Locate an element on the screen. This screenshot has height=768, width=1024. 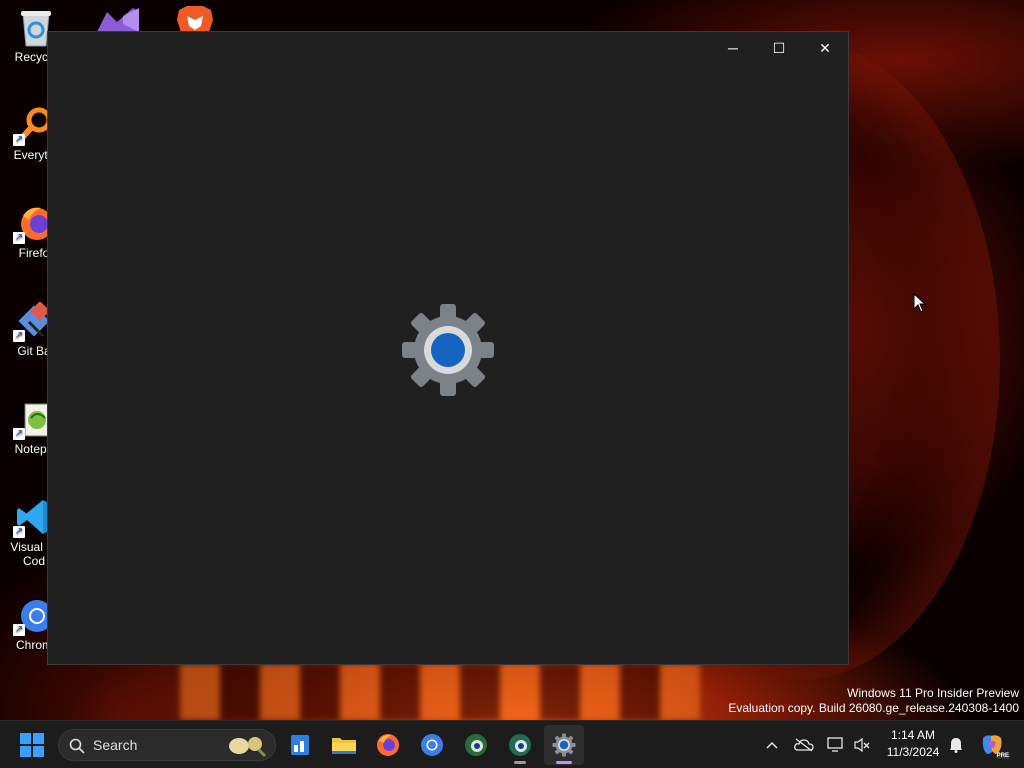
folder-icon is located at coordinates (344, 746).